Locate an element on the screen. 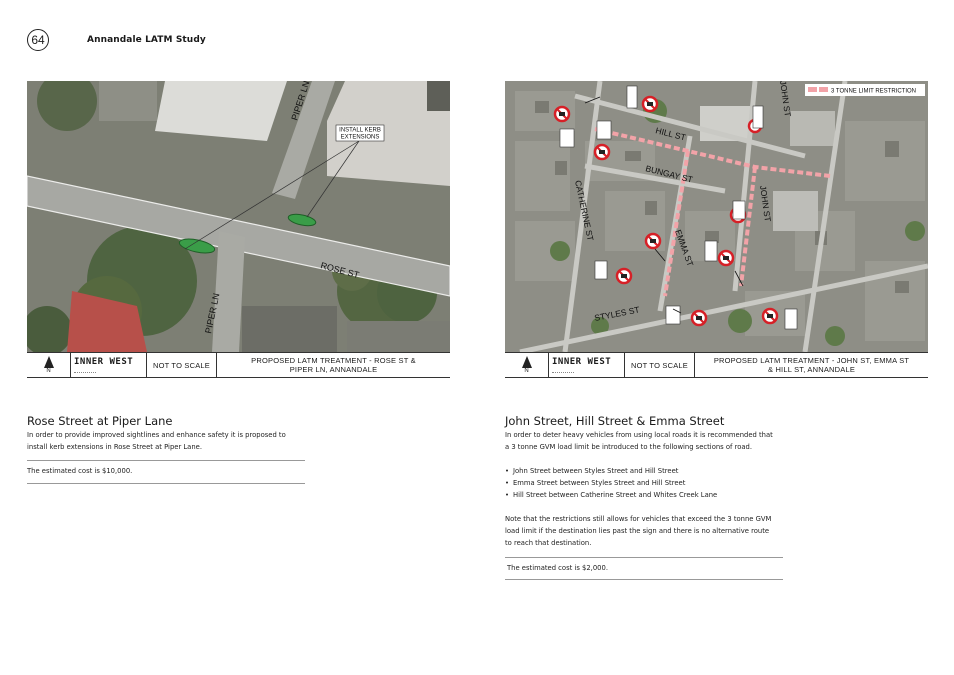 The height and width of the screenshot is (675, 954). document-title: Annandale LATM Study is located at coordinates (146, 40).